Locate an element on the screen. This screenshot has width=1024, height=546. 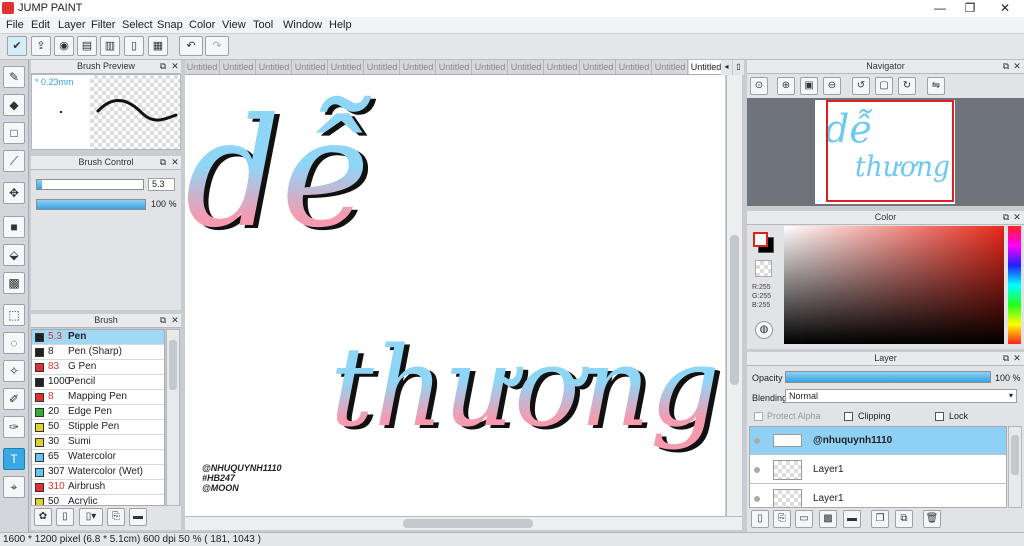
protect-alpha-checkbox is located at coordinates (758, 416).